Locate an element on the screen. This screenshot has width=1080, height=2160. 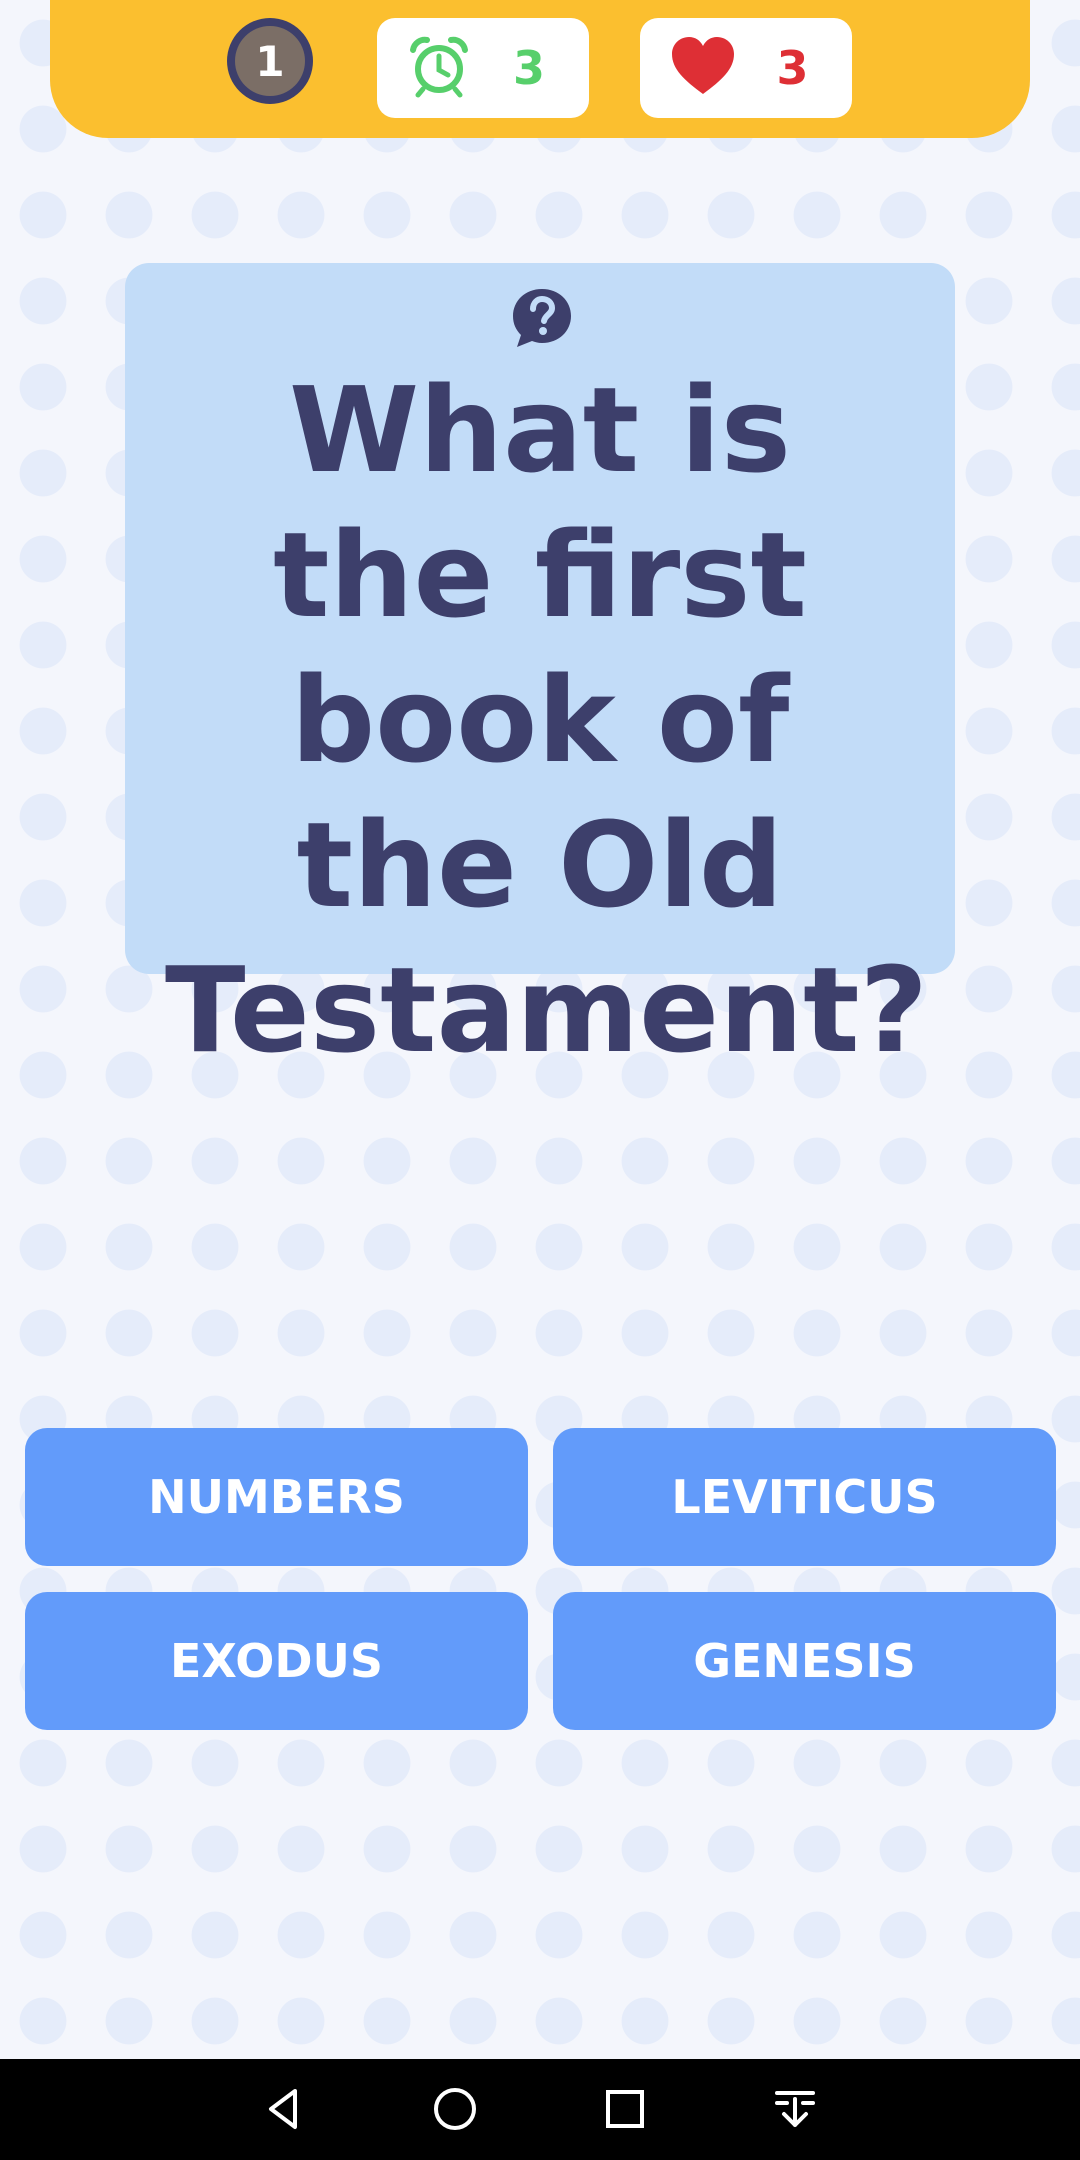
answer-button-3: EXODUS is located at coordinates (276, 1661).